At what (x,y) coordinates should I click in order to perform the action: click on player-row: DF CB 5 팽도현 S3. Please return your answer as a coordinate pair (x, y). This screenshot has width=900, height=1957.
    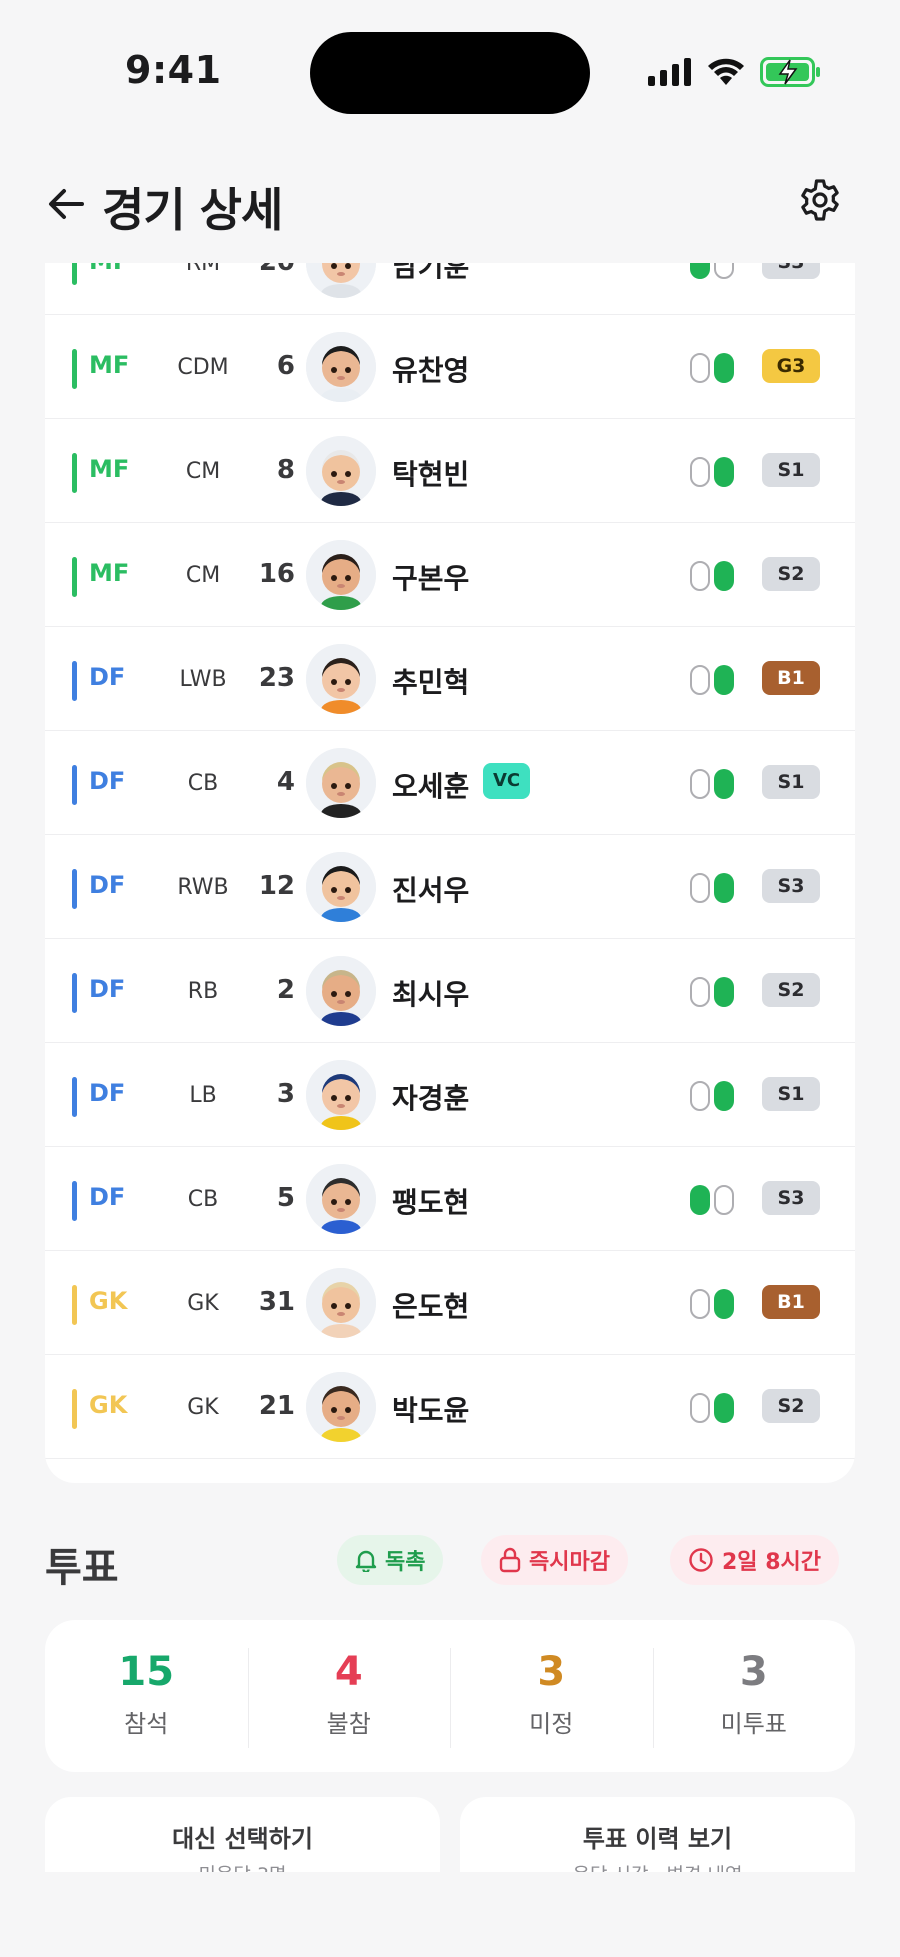
    Looking at the image, I should click on (450, 1199).